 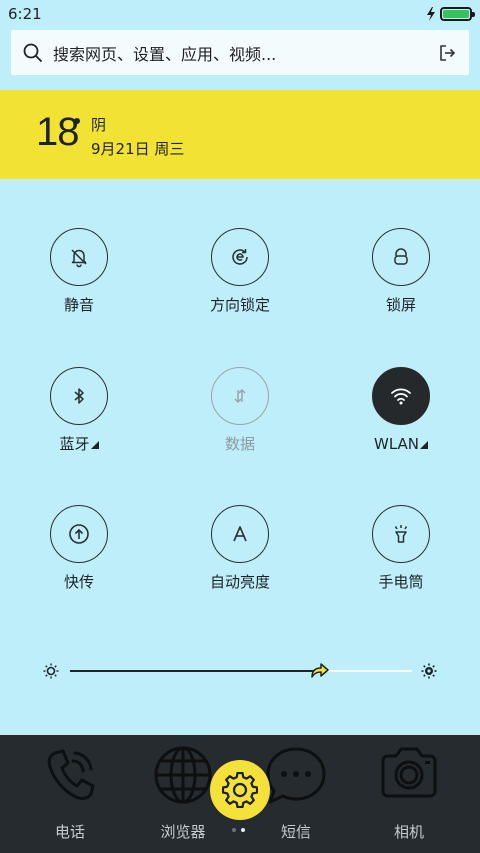 I want to click on camera-icon, so click(x=409, y=772).